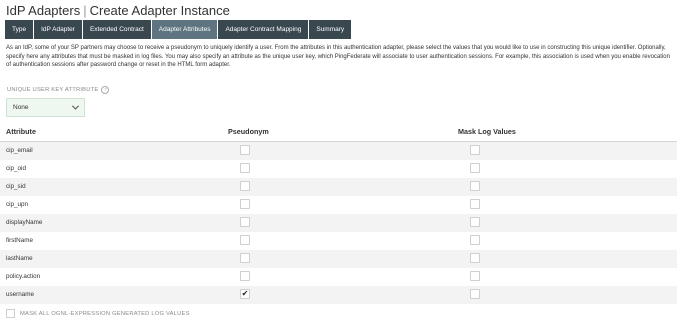  I want to click on attribute-name: lastName, so click(19, 258).